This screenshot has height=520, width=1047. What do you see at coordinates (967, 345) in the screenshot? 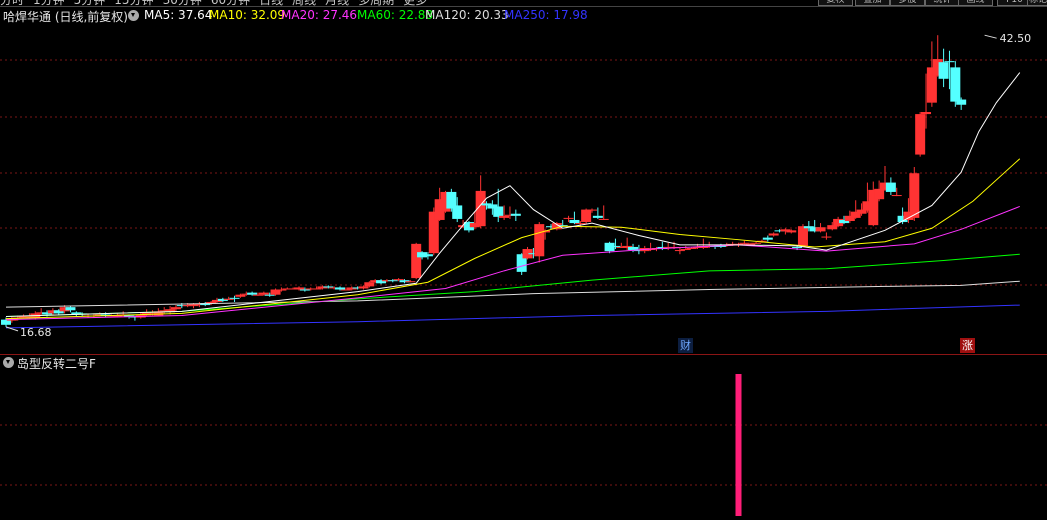
I see `limit-up-badge: 涨` at bounding box center [967, 345].